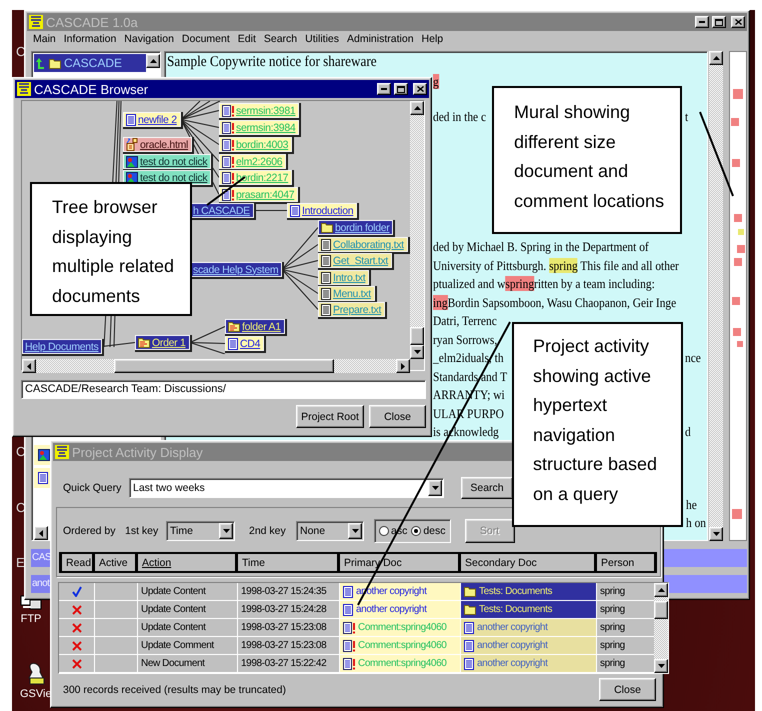  Describe the element at coordinates (41, 533) in the screenshot. I see `scroll-left-button` at that location.